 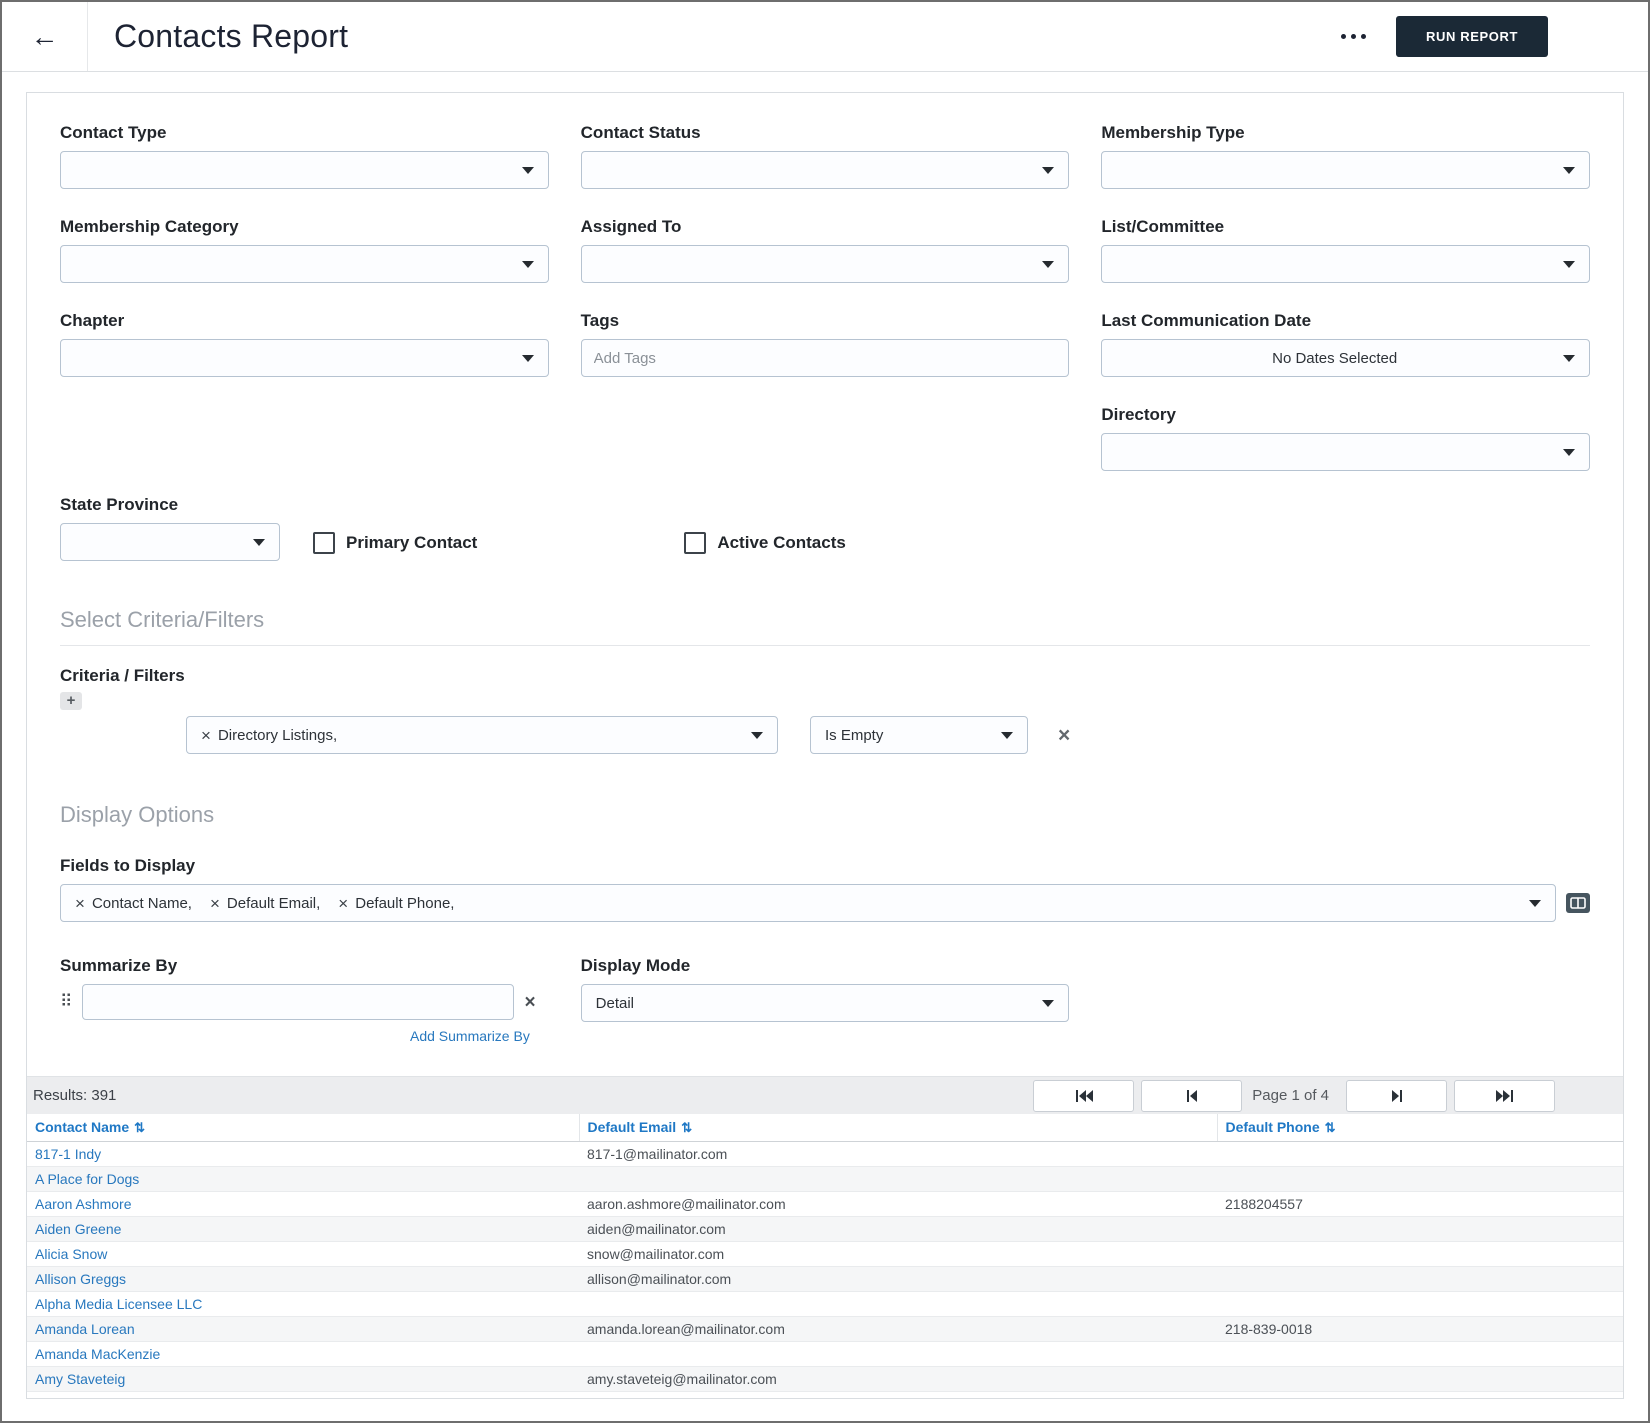 I want to click on field-tags: Tags, so click(x=825, y=344).